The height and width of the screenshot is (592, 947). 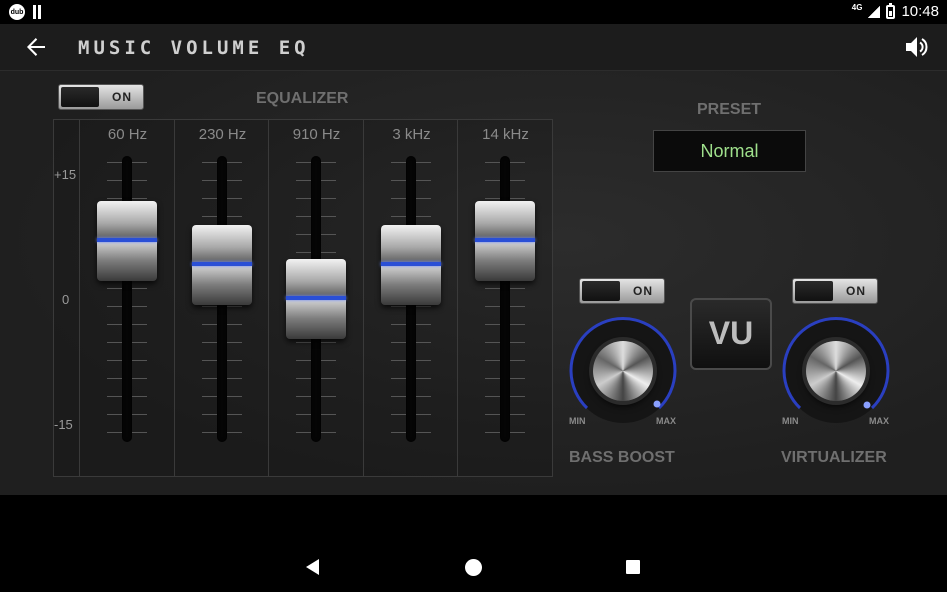 I want to click on band-label: 14 kHz, so click(x=505, y=134).